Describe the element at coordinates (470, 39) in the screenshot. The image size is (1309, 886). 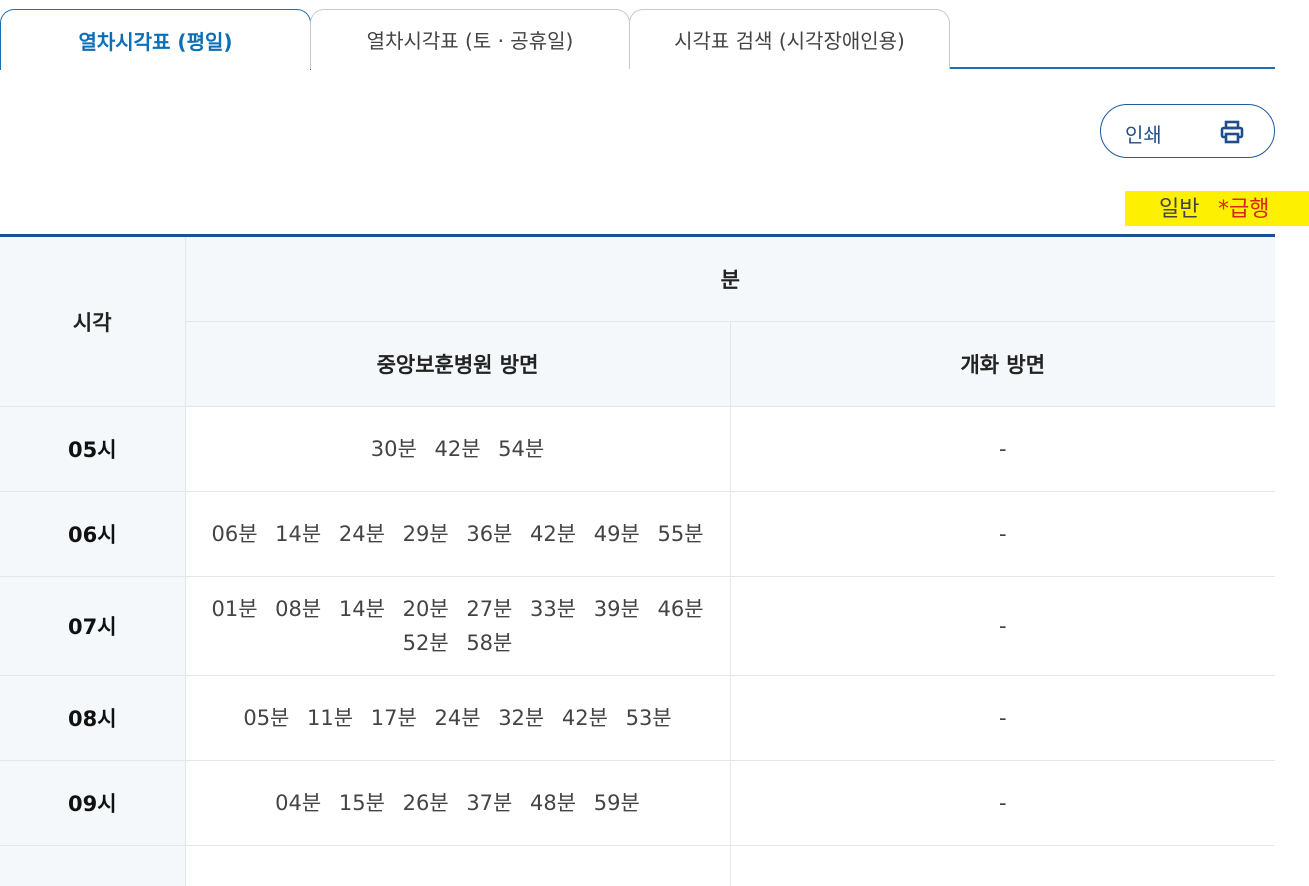
I see `tab-weekend-holiday: 열차시각표 (토 · 공휴일)` at that location.